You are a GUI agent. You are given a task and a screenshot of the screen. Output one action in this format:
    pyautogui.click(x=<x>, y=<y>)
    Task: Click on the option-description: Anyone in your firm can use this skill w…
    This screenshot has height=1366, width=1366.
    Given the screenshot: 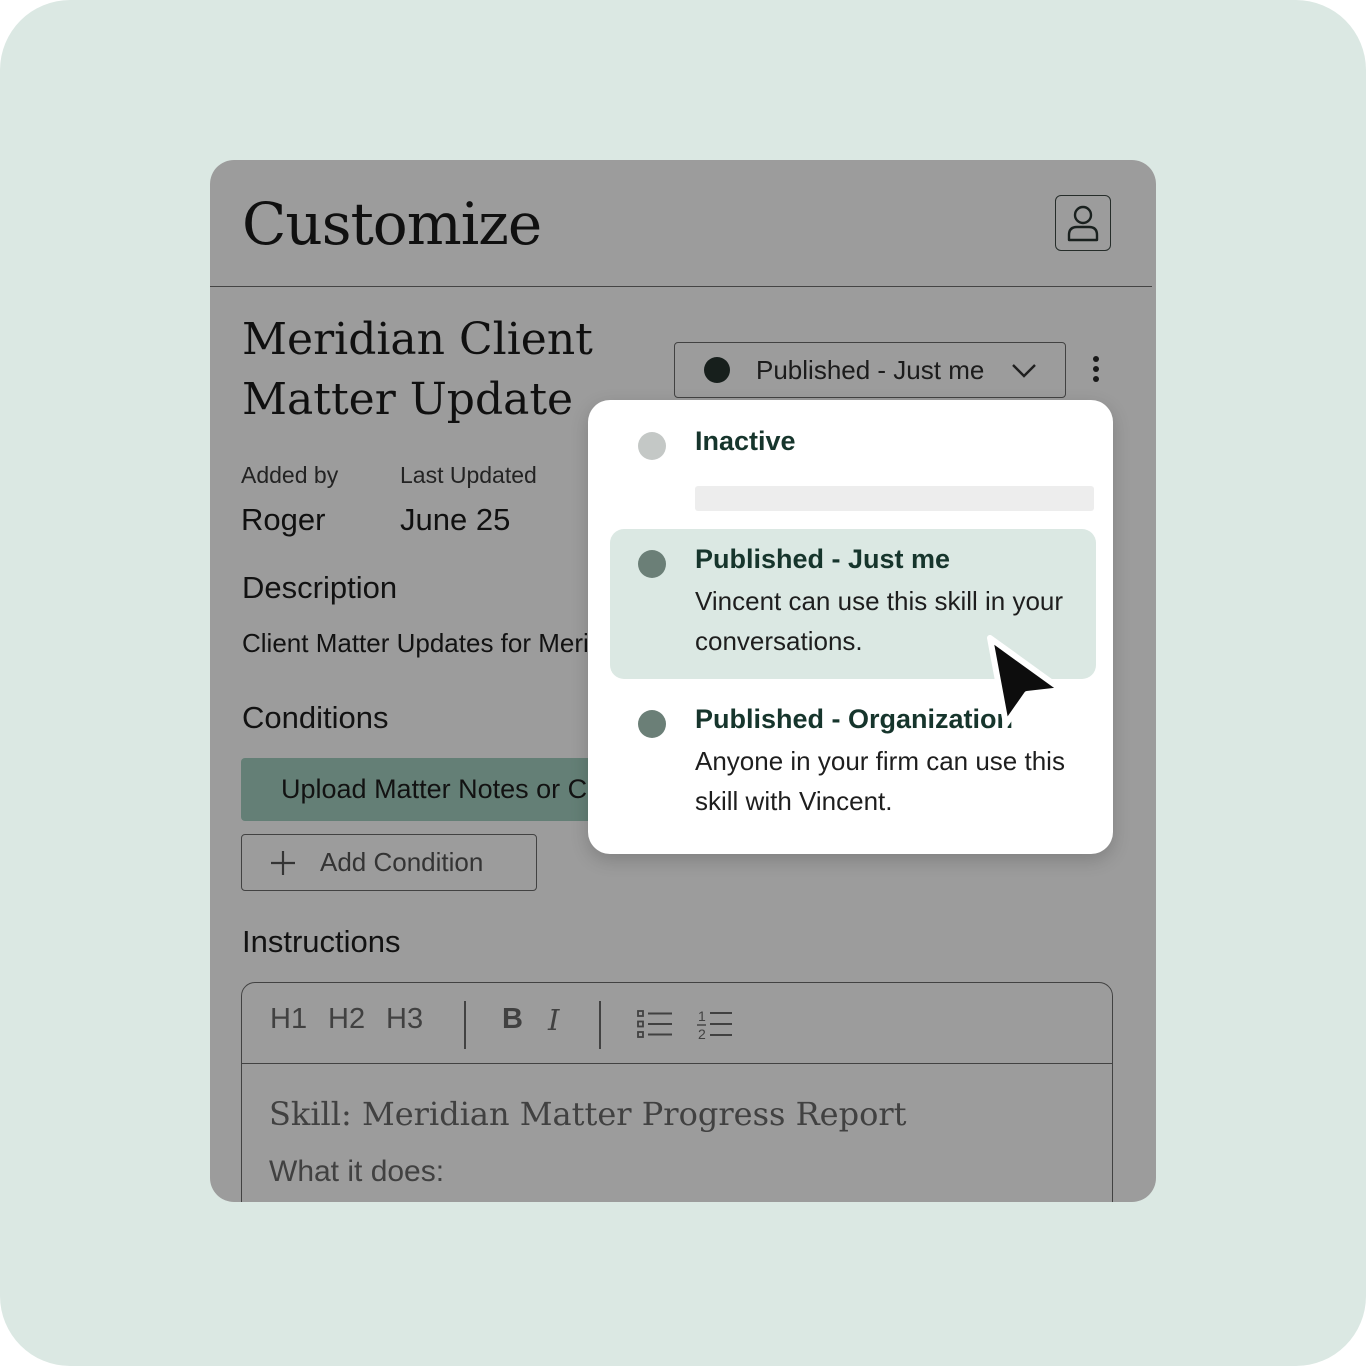 What is the action you would take?
    pyautogui.click(x=880, y=781)
    